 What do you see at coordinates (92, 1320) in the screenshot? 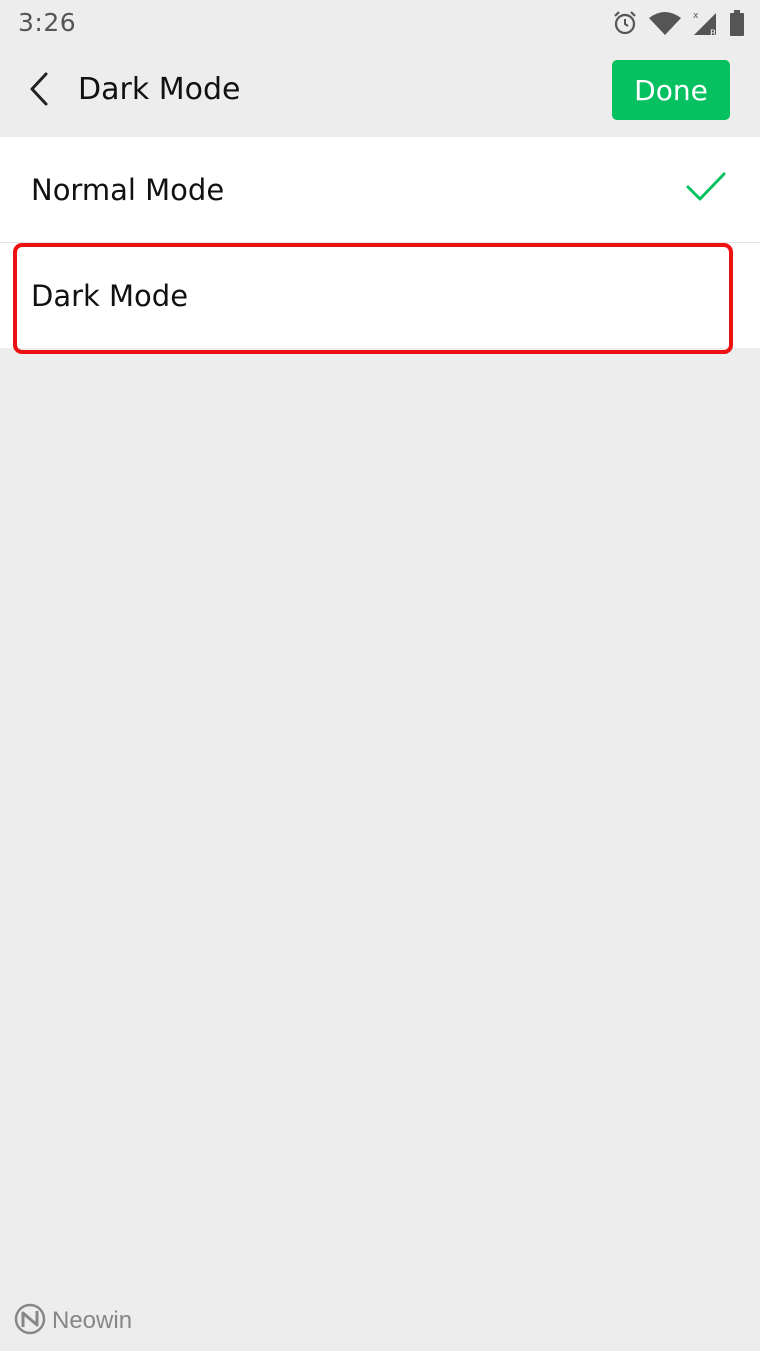
I see `watermark-text: Neowin` at bounding box center [92, 1320].